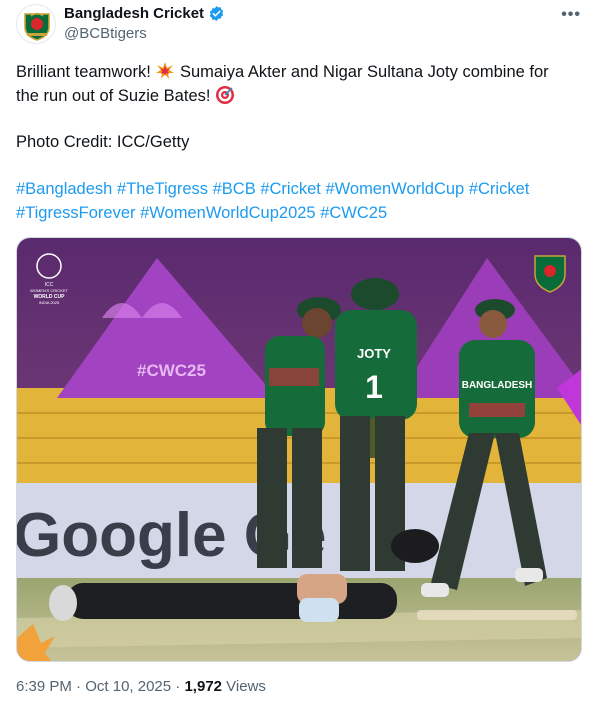 The width and height of the screenshot is (597, 719). What do you see at coordinates (203, 686) in the screenshot?
I see `views-count: 1,972` at bounding box center [203, 686].